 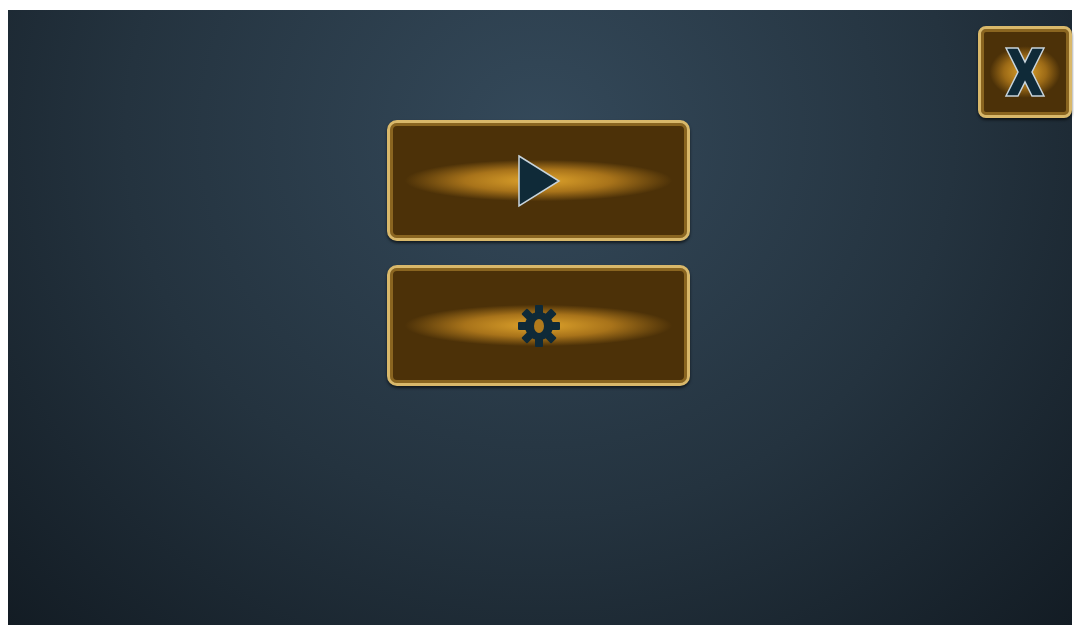 I want to click on play-button, so click(x=538, y=180).